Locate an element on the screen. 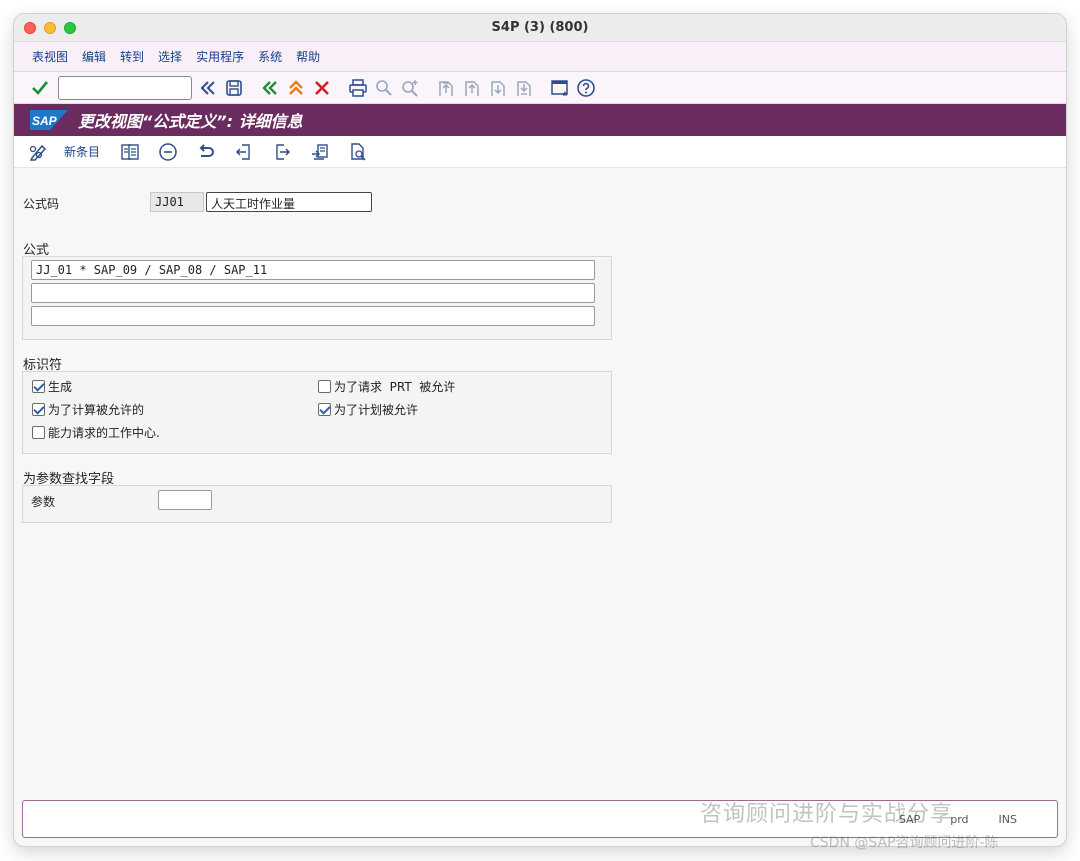  application-toolbar: 新条目 is located at coordinates (540, 152).